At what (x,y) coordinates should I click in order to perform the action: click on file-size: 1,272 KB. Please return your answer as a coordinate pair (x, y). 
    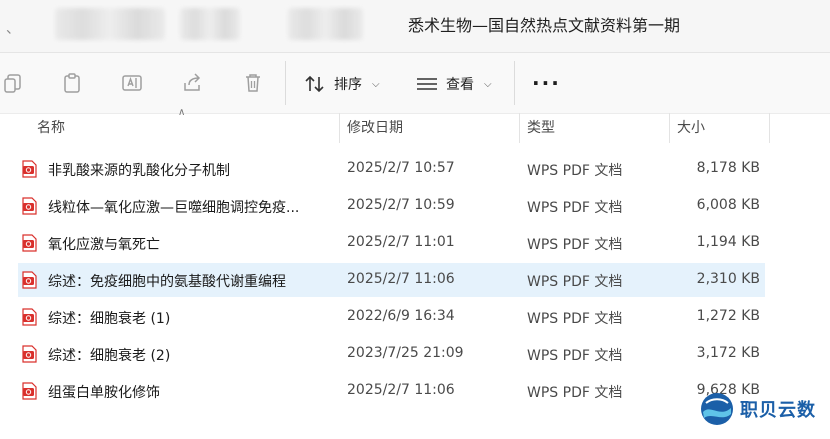
    Looking at the image, I should click on (728, 316).